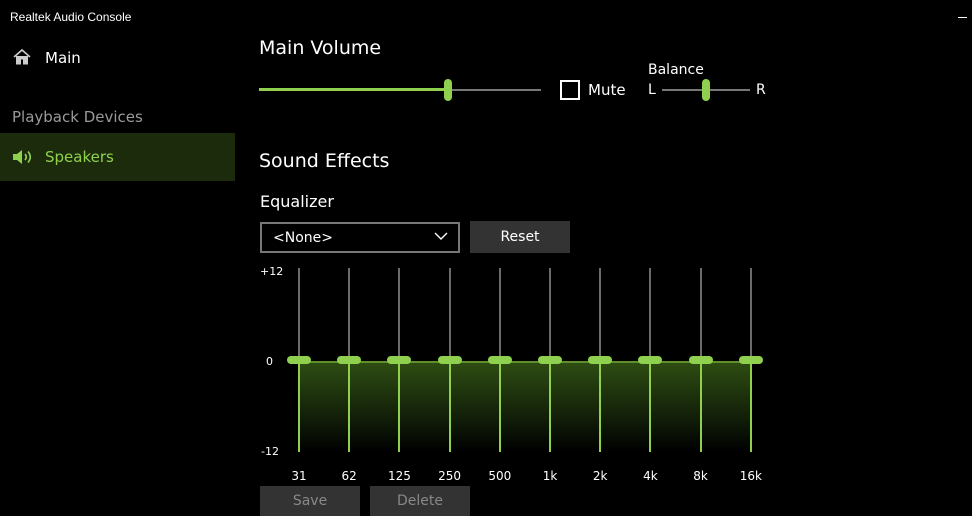 The image size is (972, 516). Describe the element at coordinates (750, 476) in the screenshot. I see `eq-band-frequency-label: 16k` at that location.